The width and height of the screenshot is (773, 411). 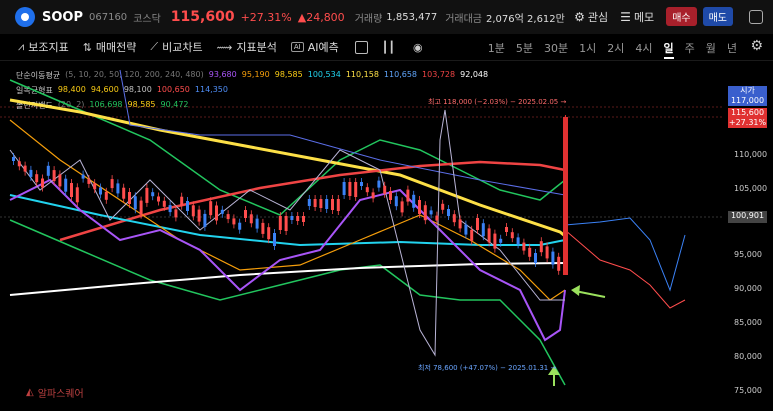 What do you see at coordinates (748, 322) in the screenshot?
I see `tick-85000: 85,000` at bounding box center [748, 322].